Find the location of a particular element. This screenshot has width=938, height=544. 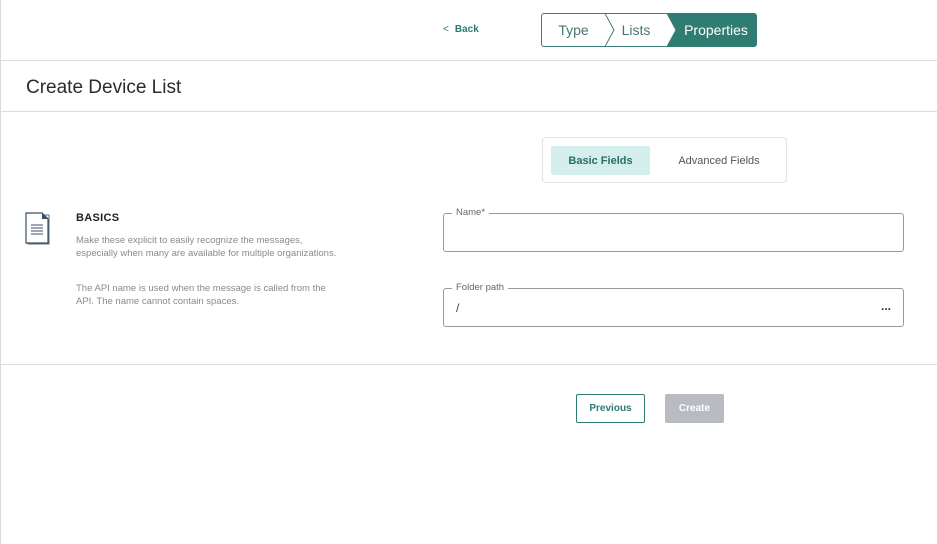

back-link: < Back is located at coordinates (461, 29).